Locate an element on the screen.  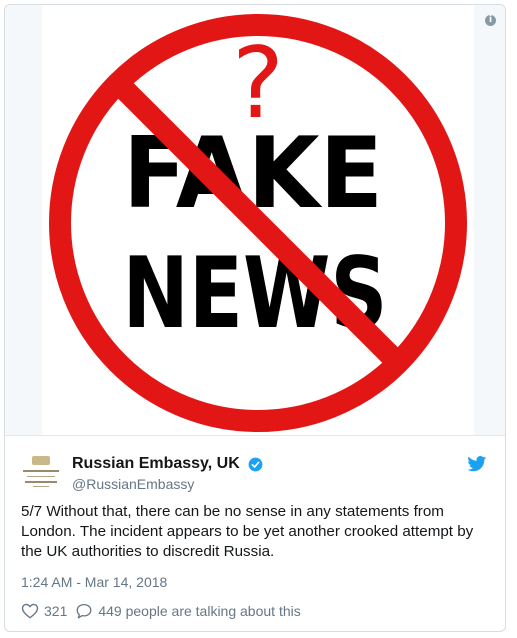
avatar is located at coordinates (41, 473).